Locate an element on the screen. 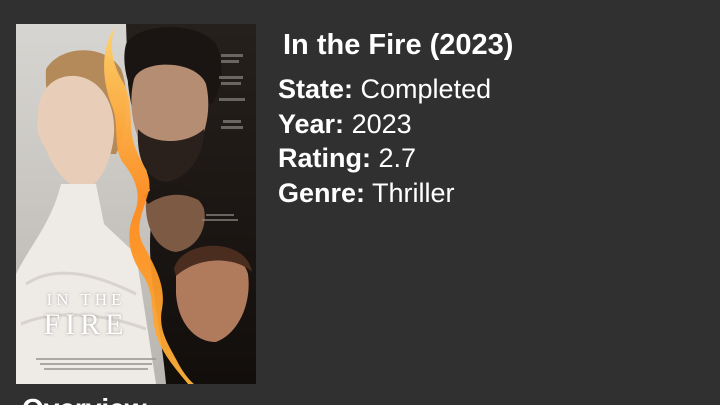 Image resolution: width=720 pixels, height=405 pixels. state-value: Completed is located at coordinates (426, 89).